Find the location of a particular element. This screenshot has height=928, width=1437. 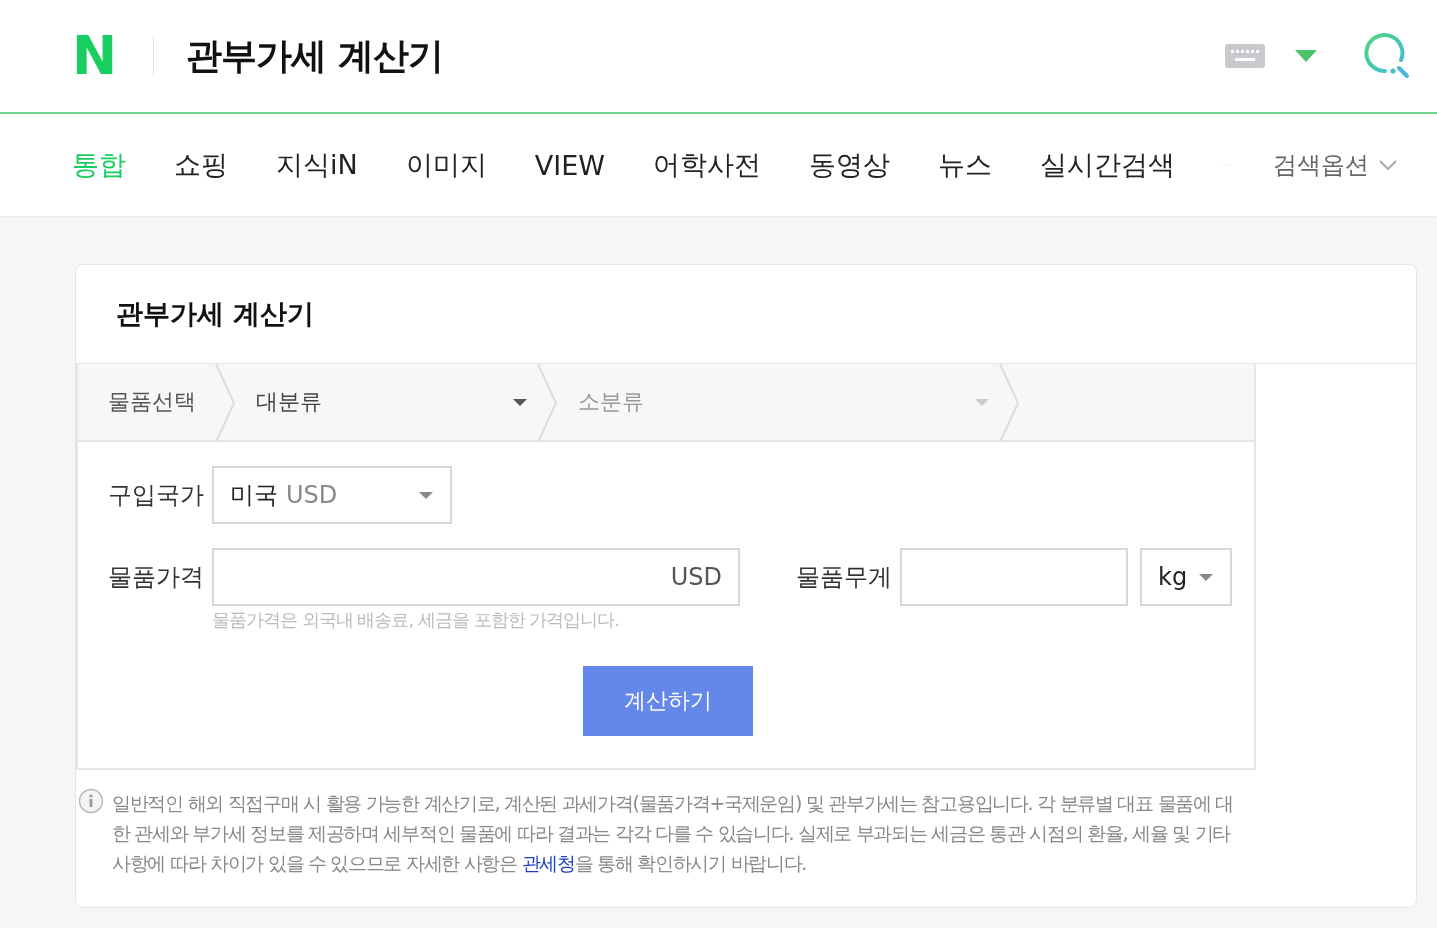

price-input: USD is located at coordinates (476, 577).